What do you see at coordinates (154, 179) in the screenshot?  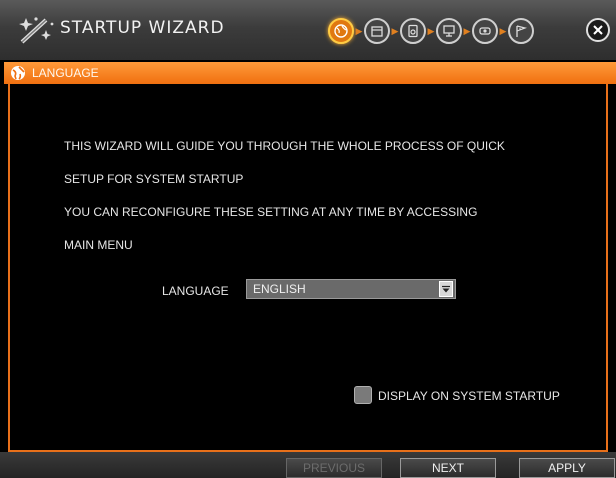 I see `intro-text-line: SETUP FOR SYSTEM STARTUP` at bounding box center [154, 179].